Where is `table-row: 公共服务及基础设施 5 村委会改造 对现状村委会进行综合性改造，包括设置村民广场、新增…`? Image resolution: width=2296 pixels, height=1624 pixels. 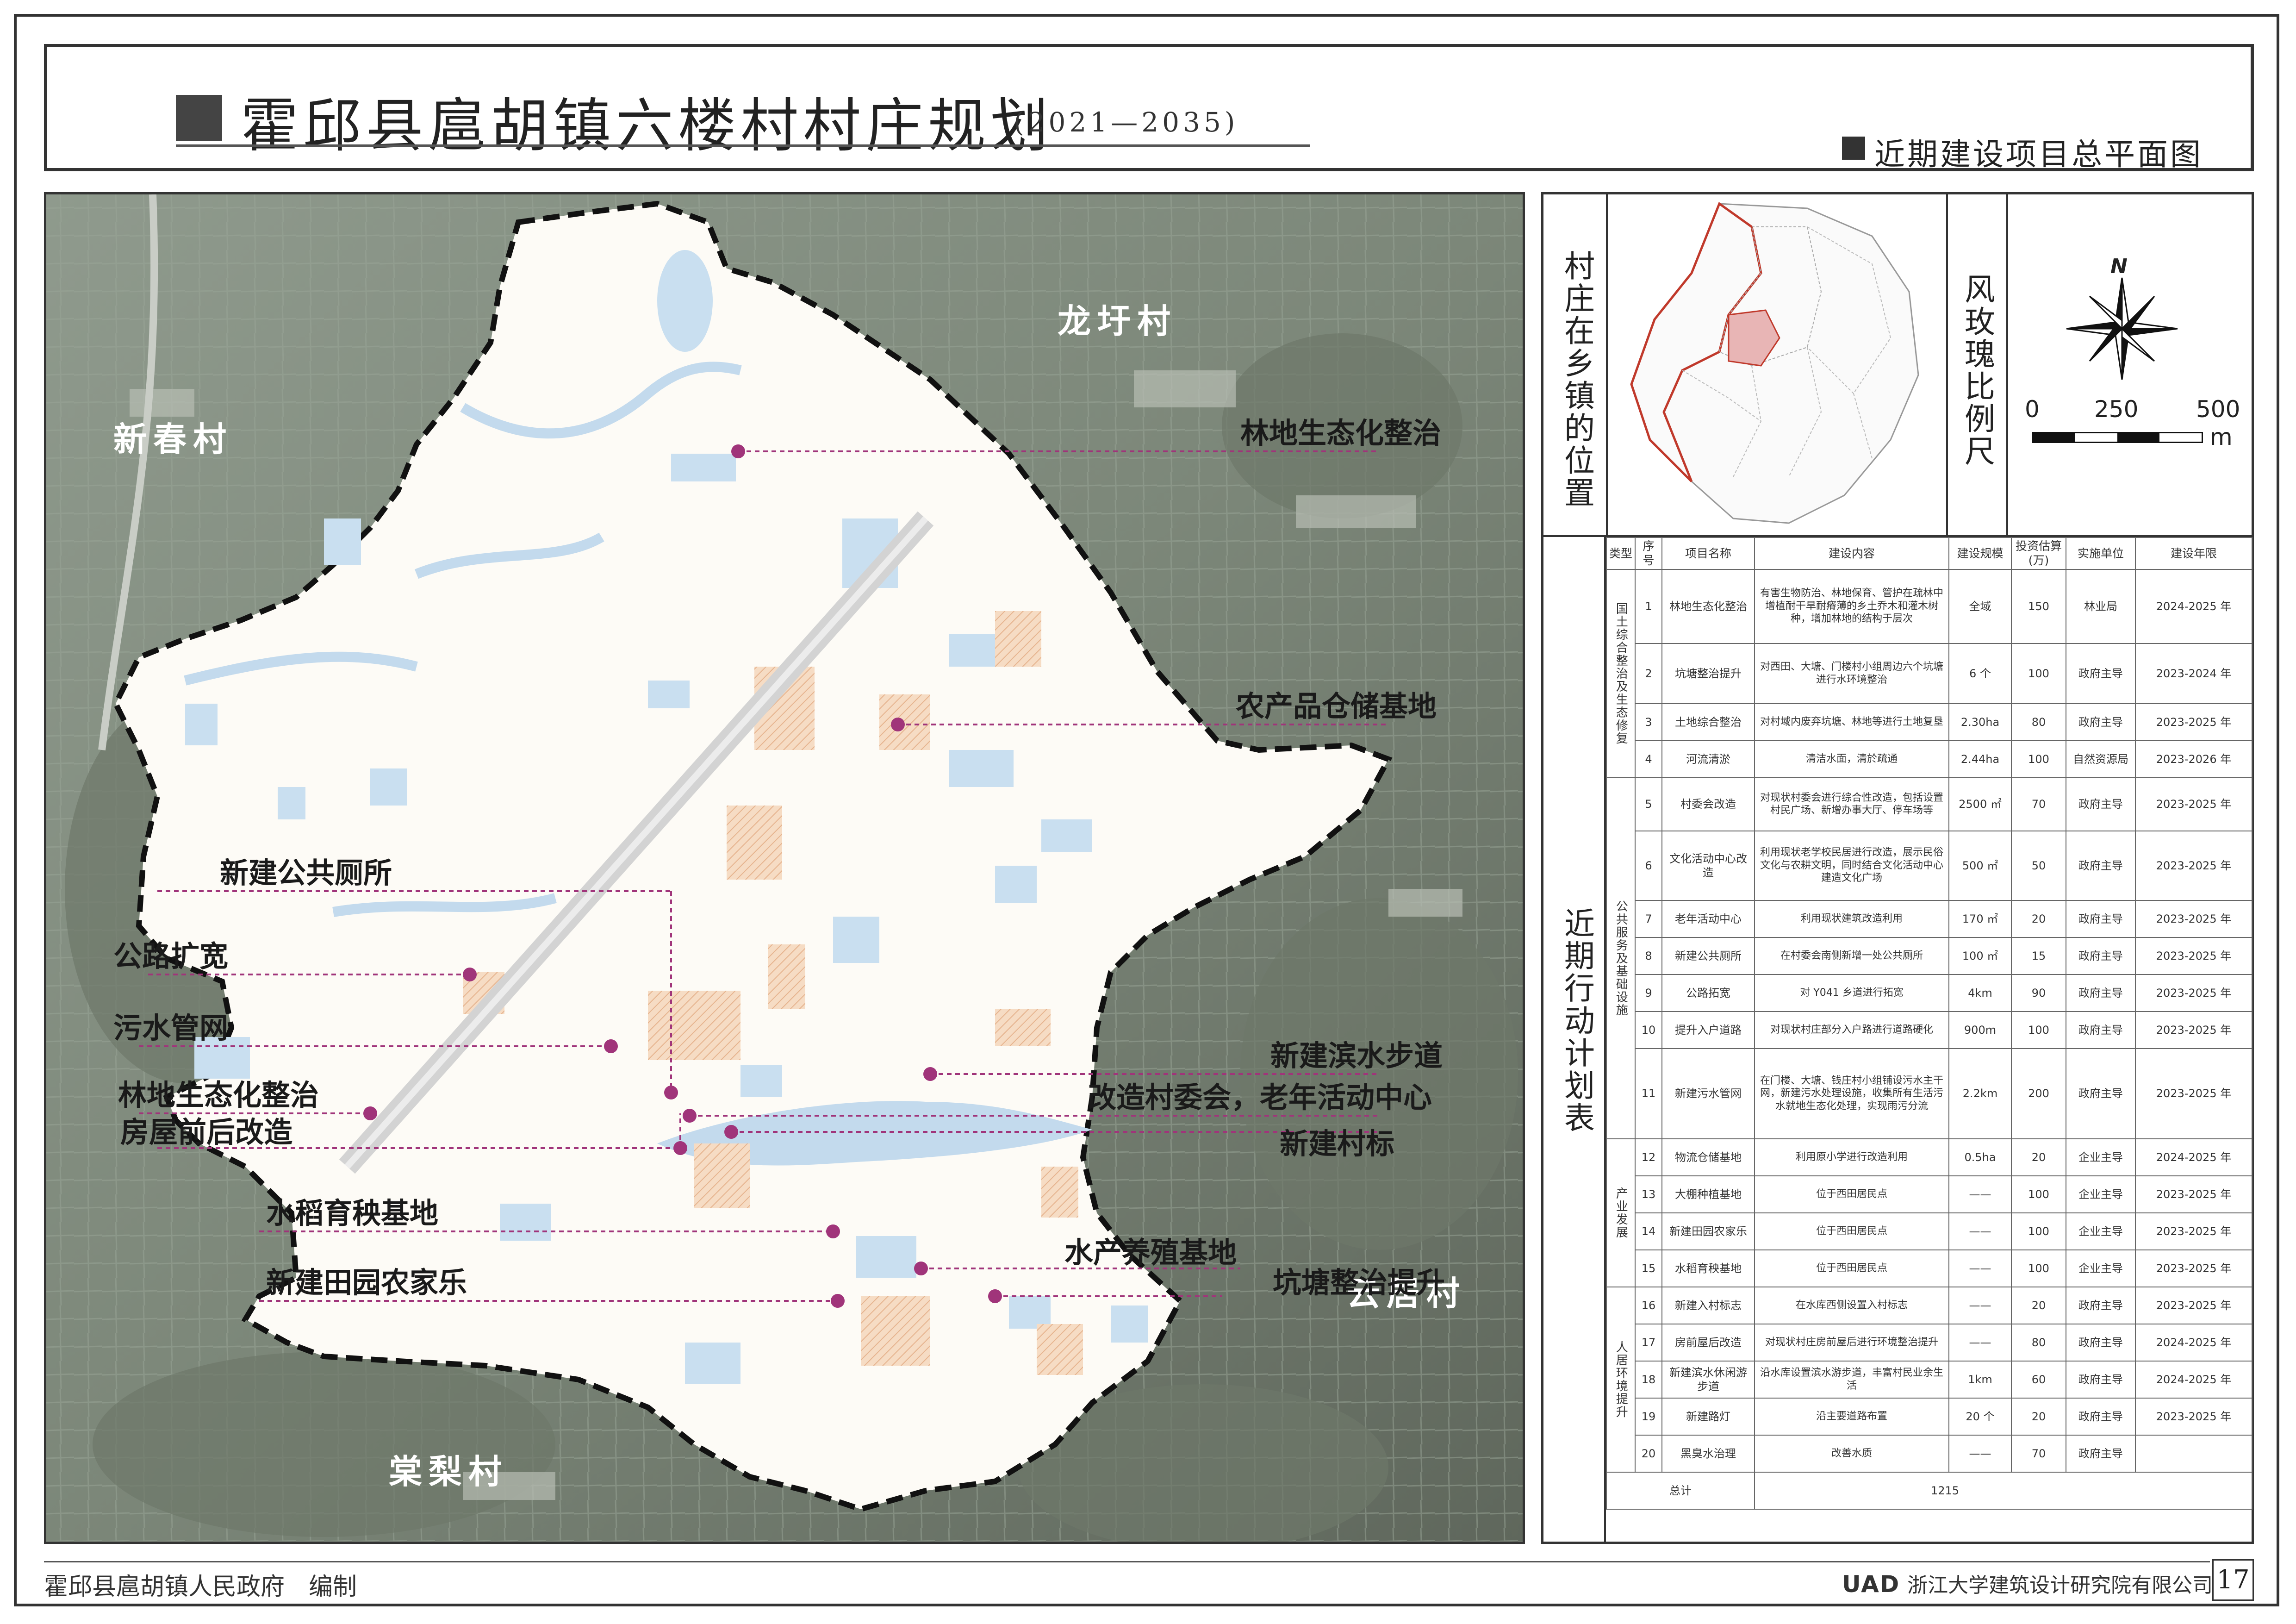 table-row: 公共服务及基础设施 5 村委会改造 对现状村委会进行综合性改造，包括设置村民广场、新增… is located at coordinates (1929, 958).